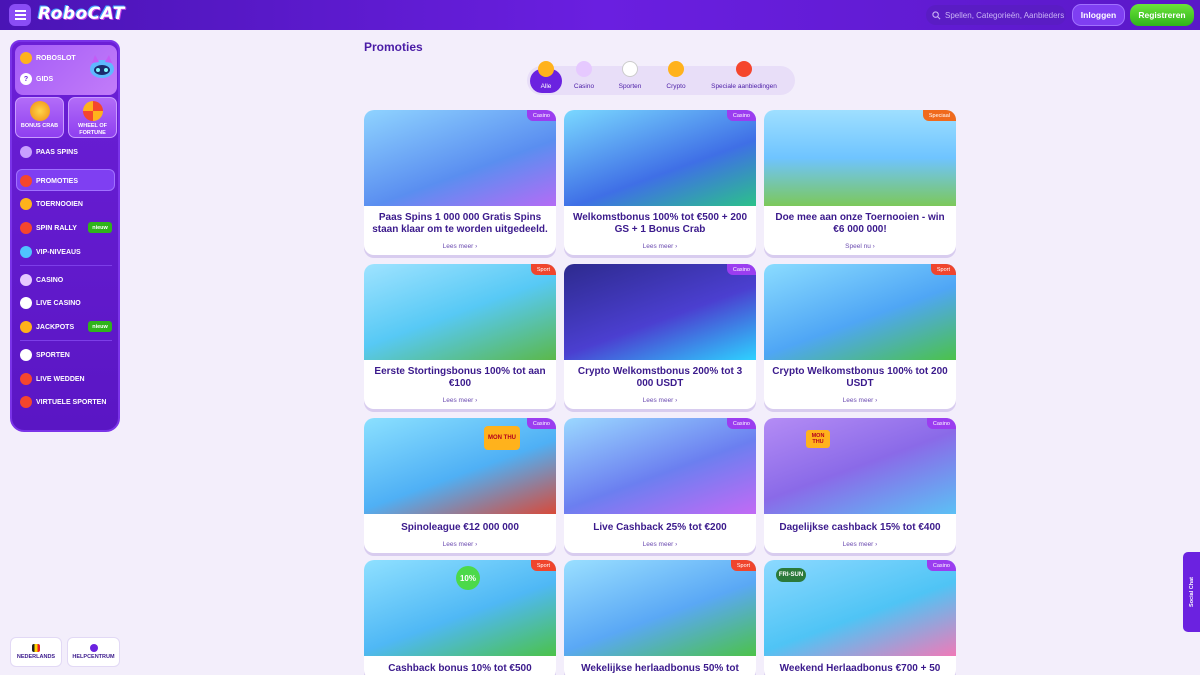  I want to click on sidebar-item-vip-niveaus: VIP-NIVEAUS, so click(50, 252).